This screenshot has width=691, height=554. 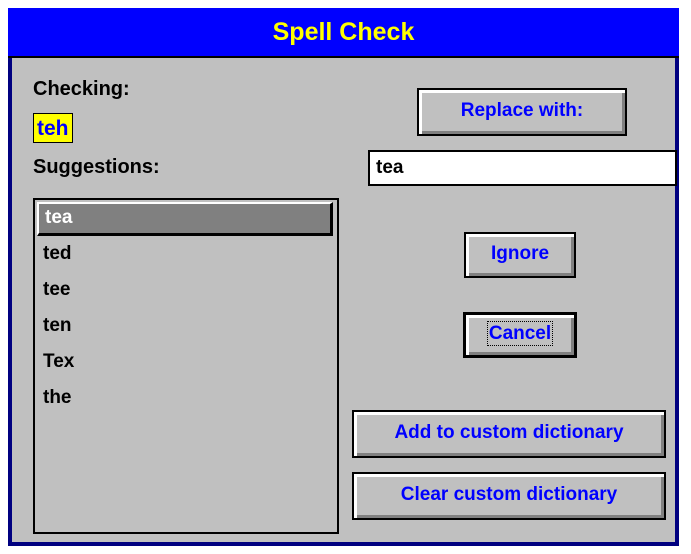 I want to click on replace-text-field: tea, so click(x=522, y=168).